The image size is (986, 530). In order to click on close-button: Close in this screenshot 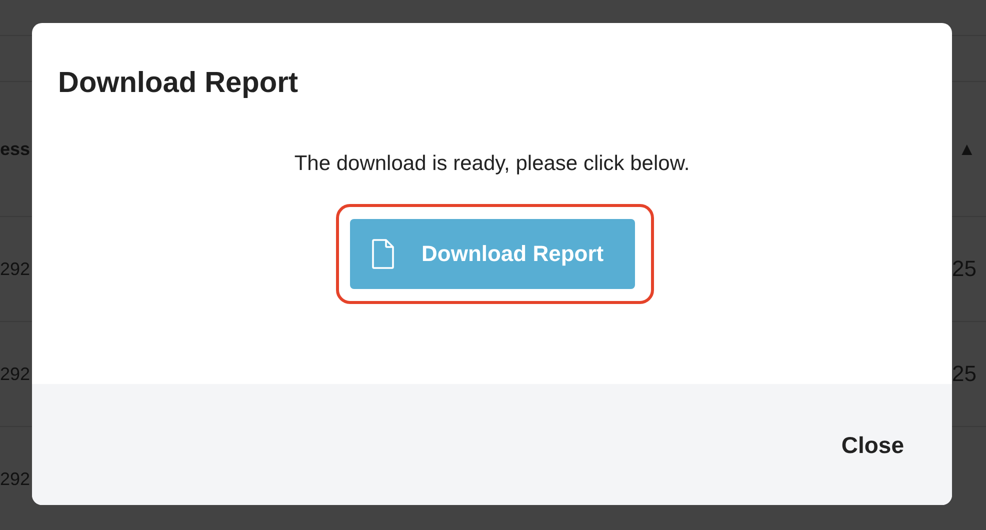, I will do `click(872, 445)`.